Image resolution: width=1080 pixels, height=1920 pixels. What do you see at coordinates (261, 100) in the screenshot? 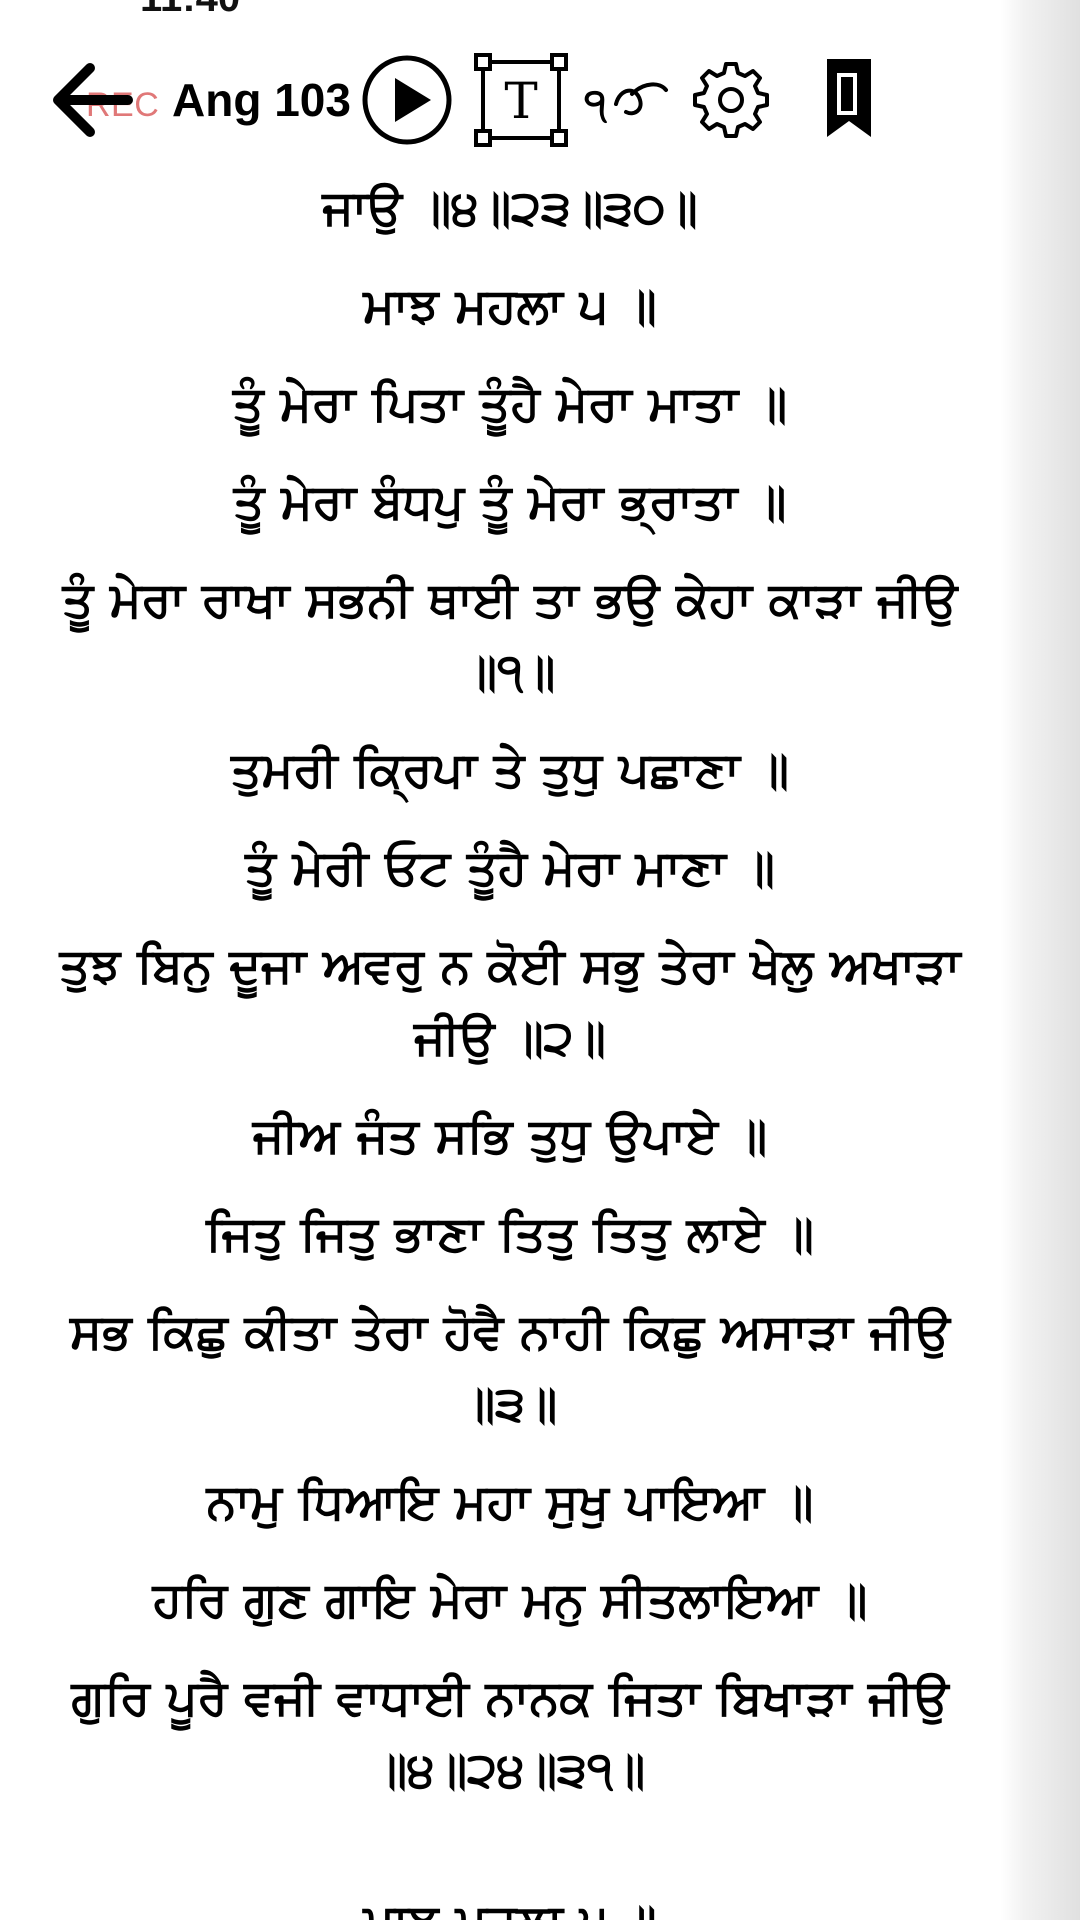
I see `page-title: Ang 103` at bounding box center [261, 100].